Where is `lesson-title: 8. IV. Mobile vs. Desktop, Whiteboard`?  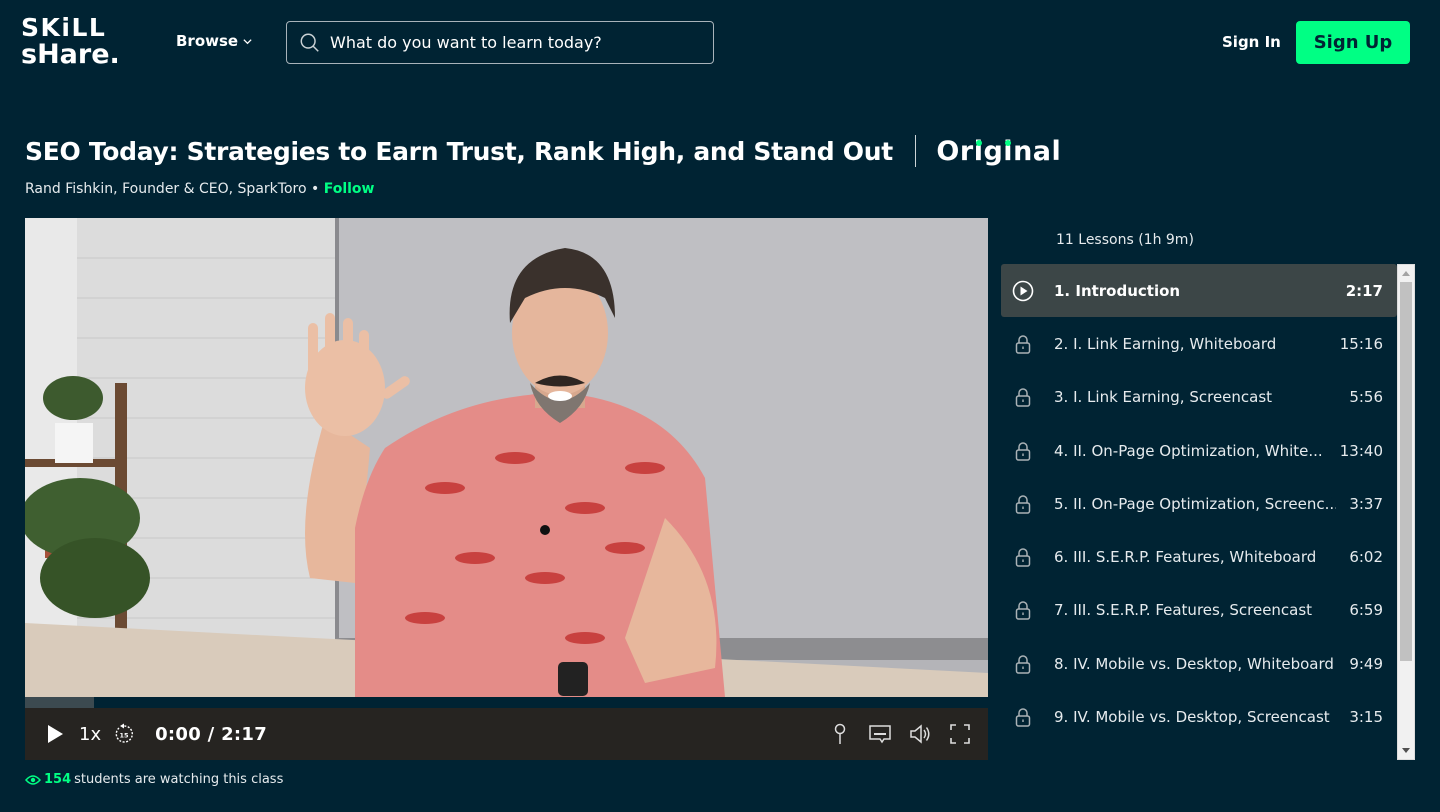 lesson-title: 8. IV. Mobile vs. Desktop, Whiteboard is located at coordinates (1194, 663).